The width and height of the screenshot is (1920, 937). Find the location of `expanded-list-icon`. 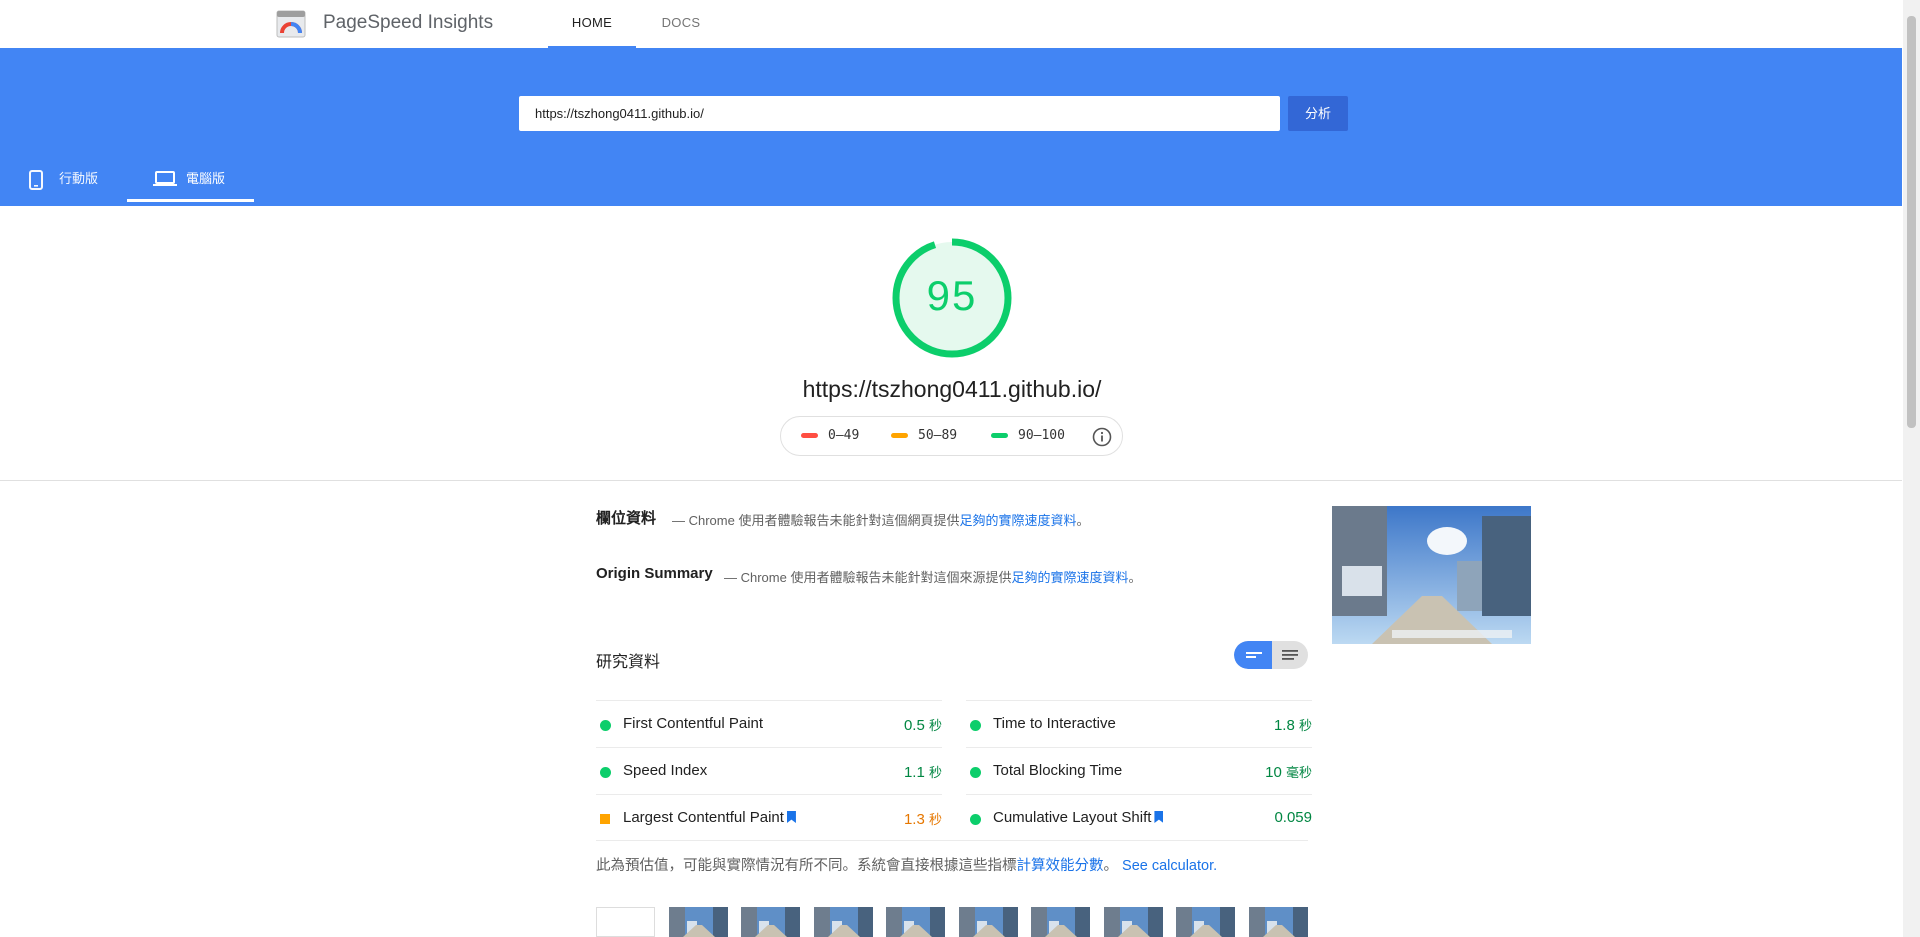

expanded-list-icon is located at coordinates (1290, 655).